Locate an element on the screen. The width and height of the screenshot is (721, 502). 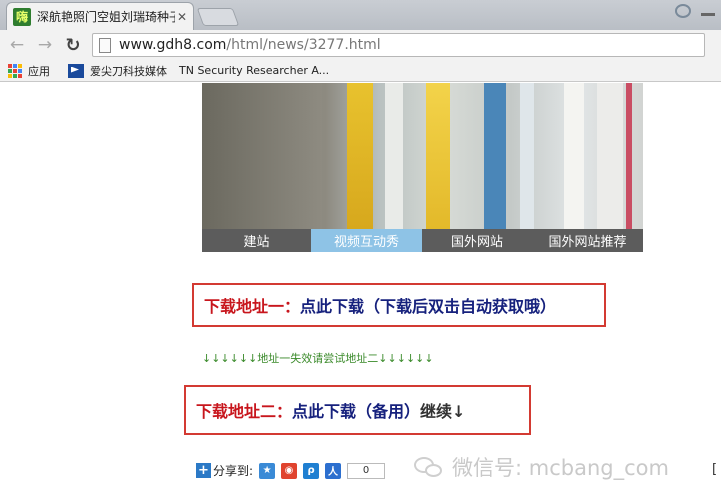
new-tab-button is located at coordinates (218, 17).